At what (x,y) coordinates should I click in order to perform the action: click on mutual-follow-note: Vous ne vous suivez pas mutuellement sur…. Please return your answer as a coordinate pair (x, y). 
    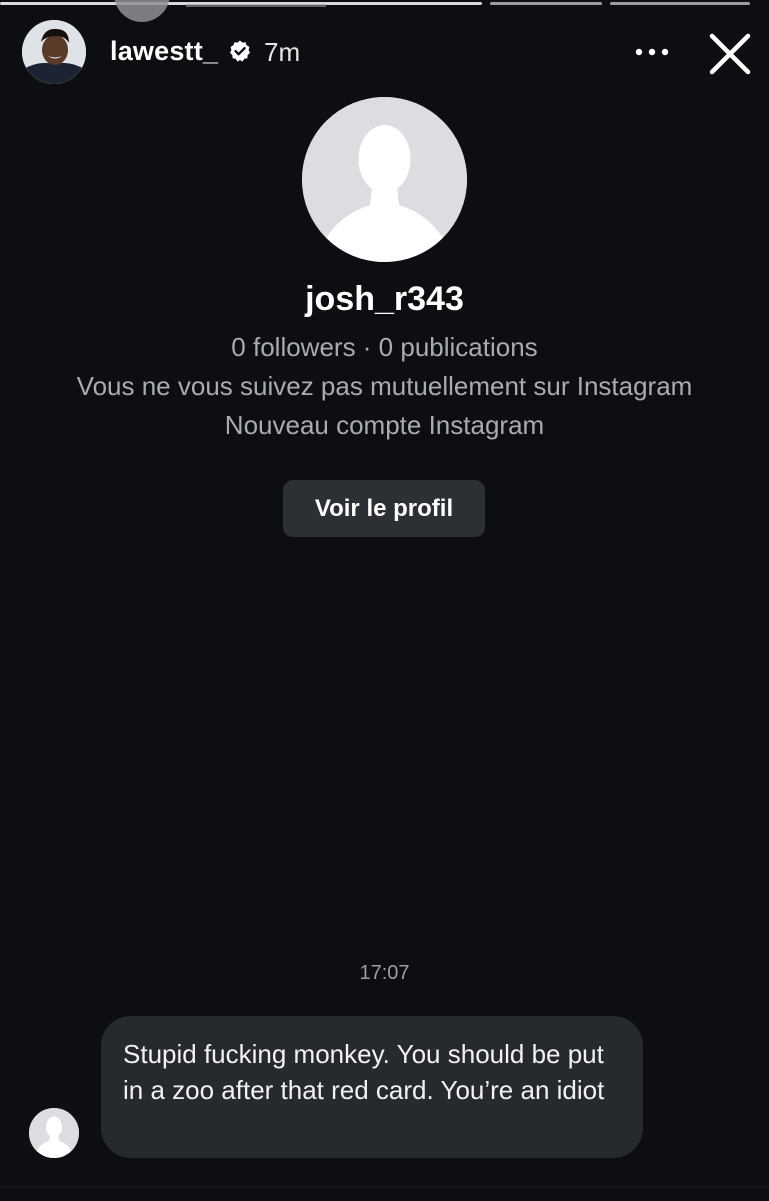
    Looking at the image, I should click on (384, 386).